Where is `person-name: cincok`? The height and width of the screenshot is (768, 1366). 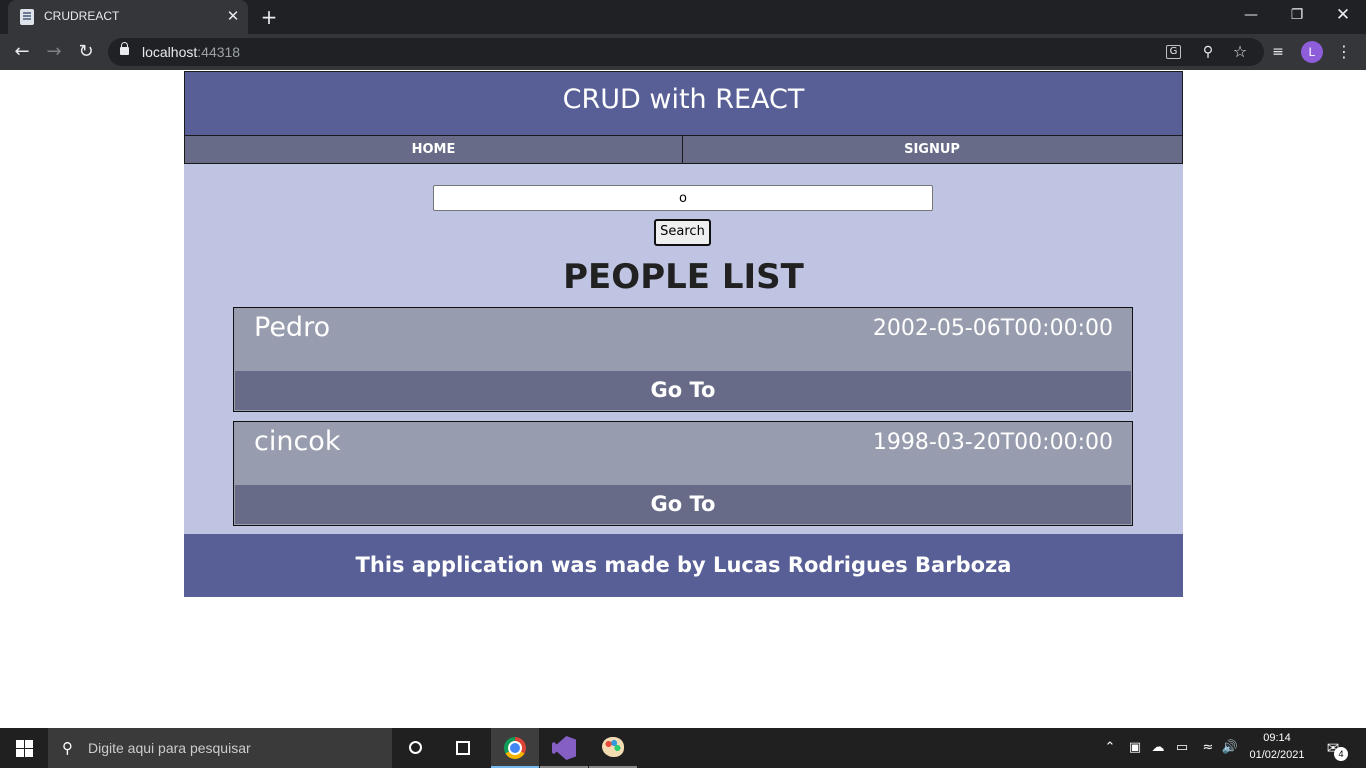
person-name: cincok is located at coordinates (297, 441).